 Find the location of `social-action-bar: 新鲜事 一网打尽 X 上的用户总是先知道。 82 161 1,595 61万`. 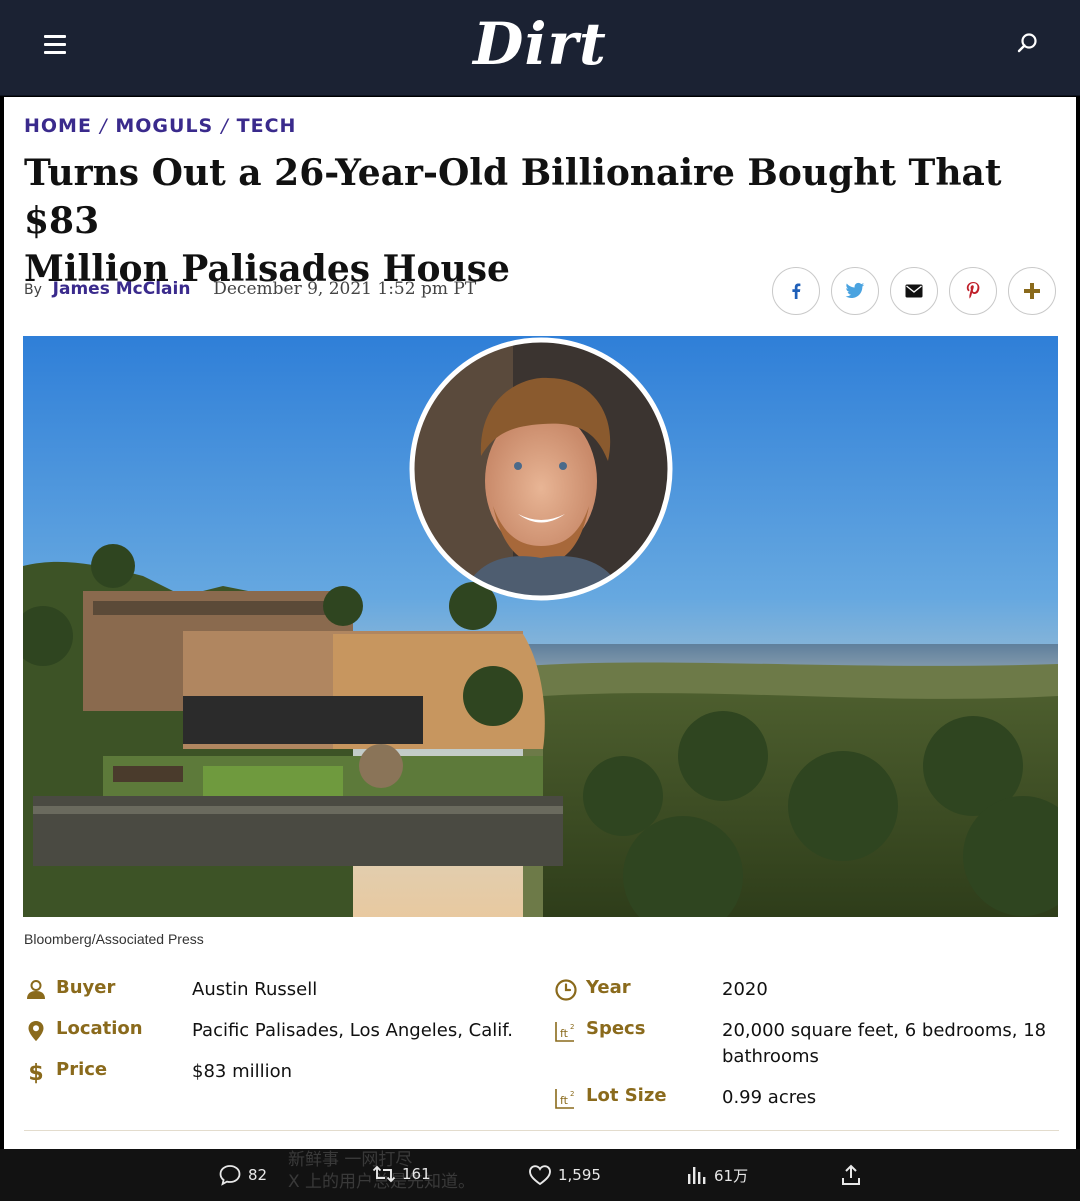

social-action-bar: 新鲜事 一网打尽 X 上的用户总是先知道。 82 161 1,595 61万 is located at coordinates (540, 1175).